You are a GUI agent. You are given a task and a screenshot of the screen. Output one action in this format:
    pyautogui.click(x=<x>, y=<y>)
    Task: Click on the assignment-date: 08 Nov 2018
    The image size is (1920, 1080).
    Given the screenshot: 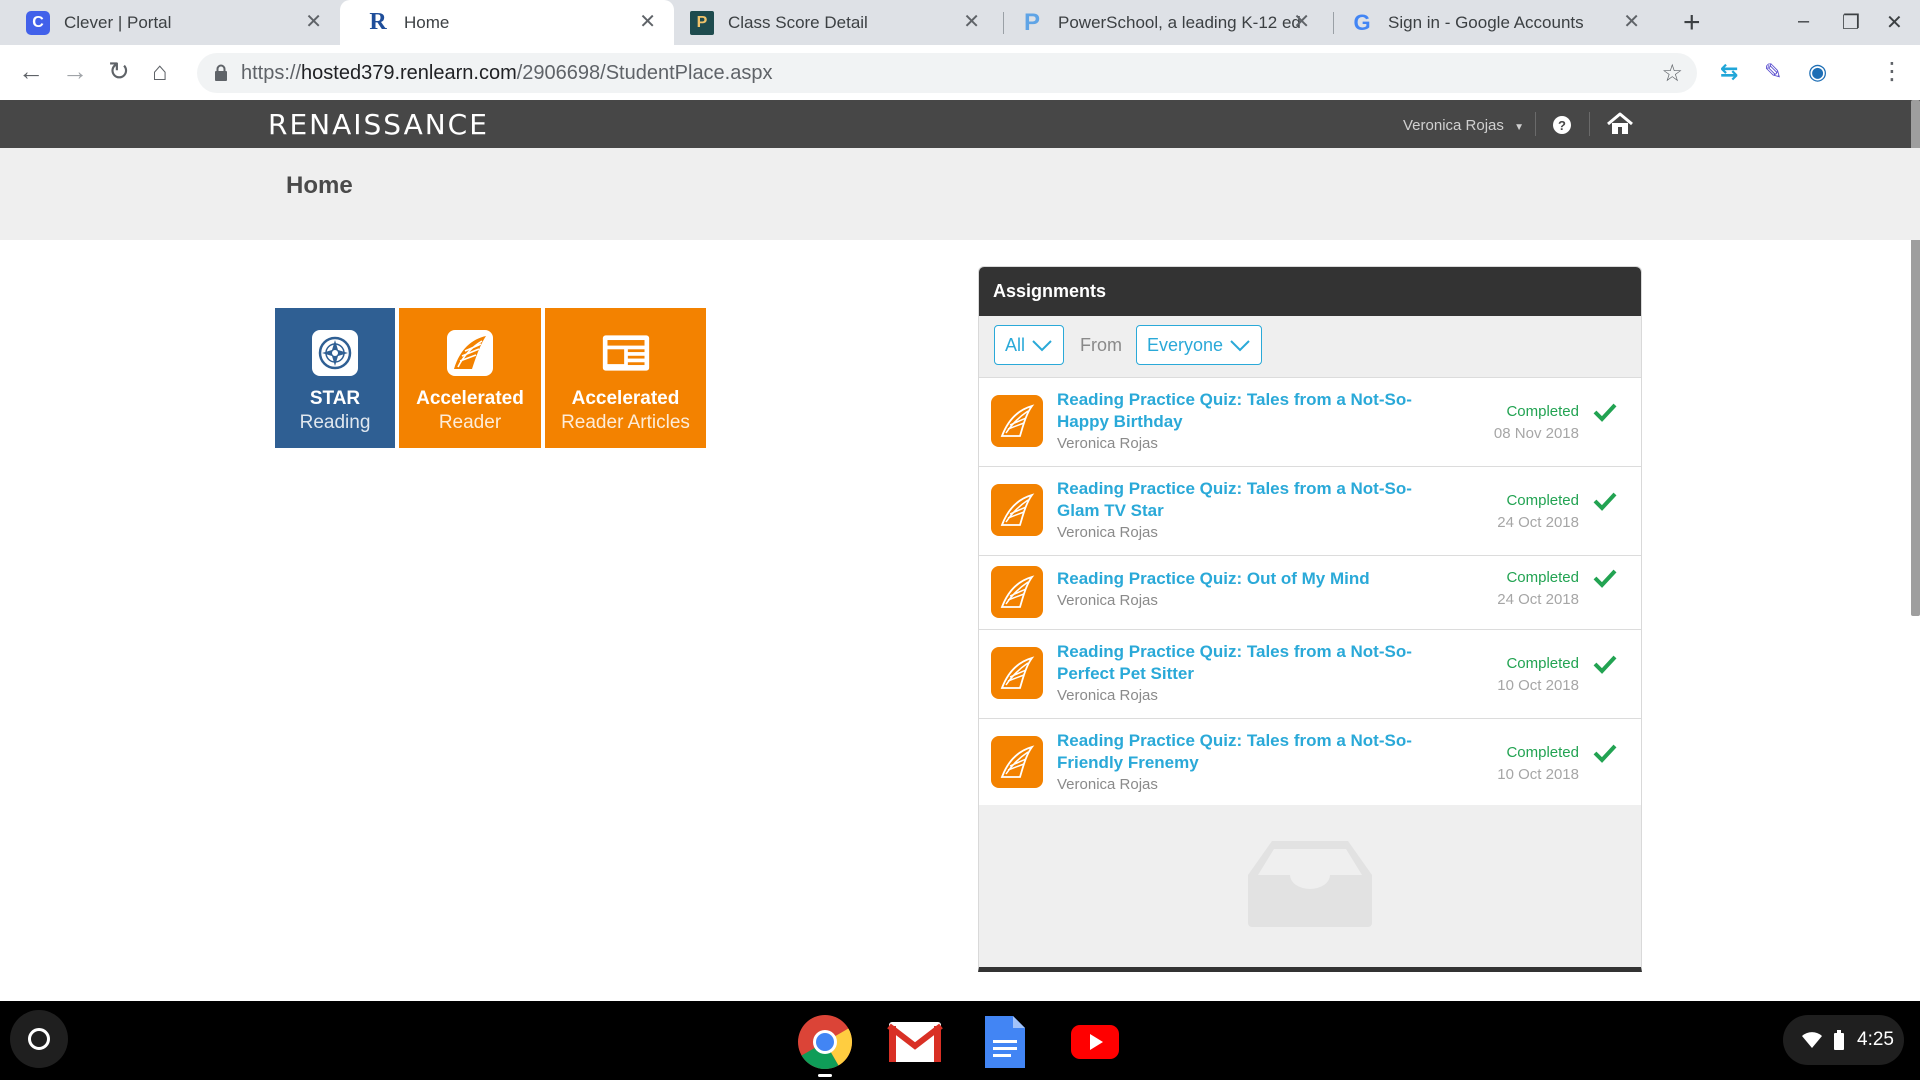 What is the action you would take?
    pyautogui.click(x=1536, y=433)
    